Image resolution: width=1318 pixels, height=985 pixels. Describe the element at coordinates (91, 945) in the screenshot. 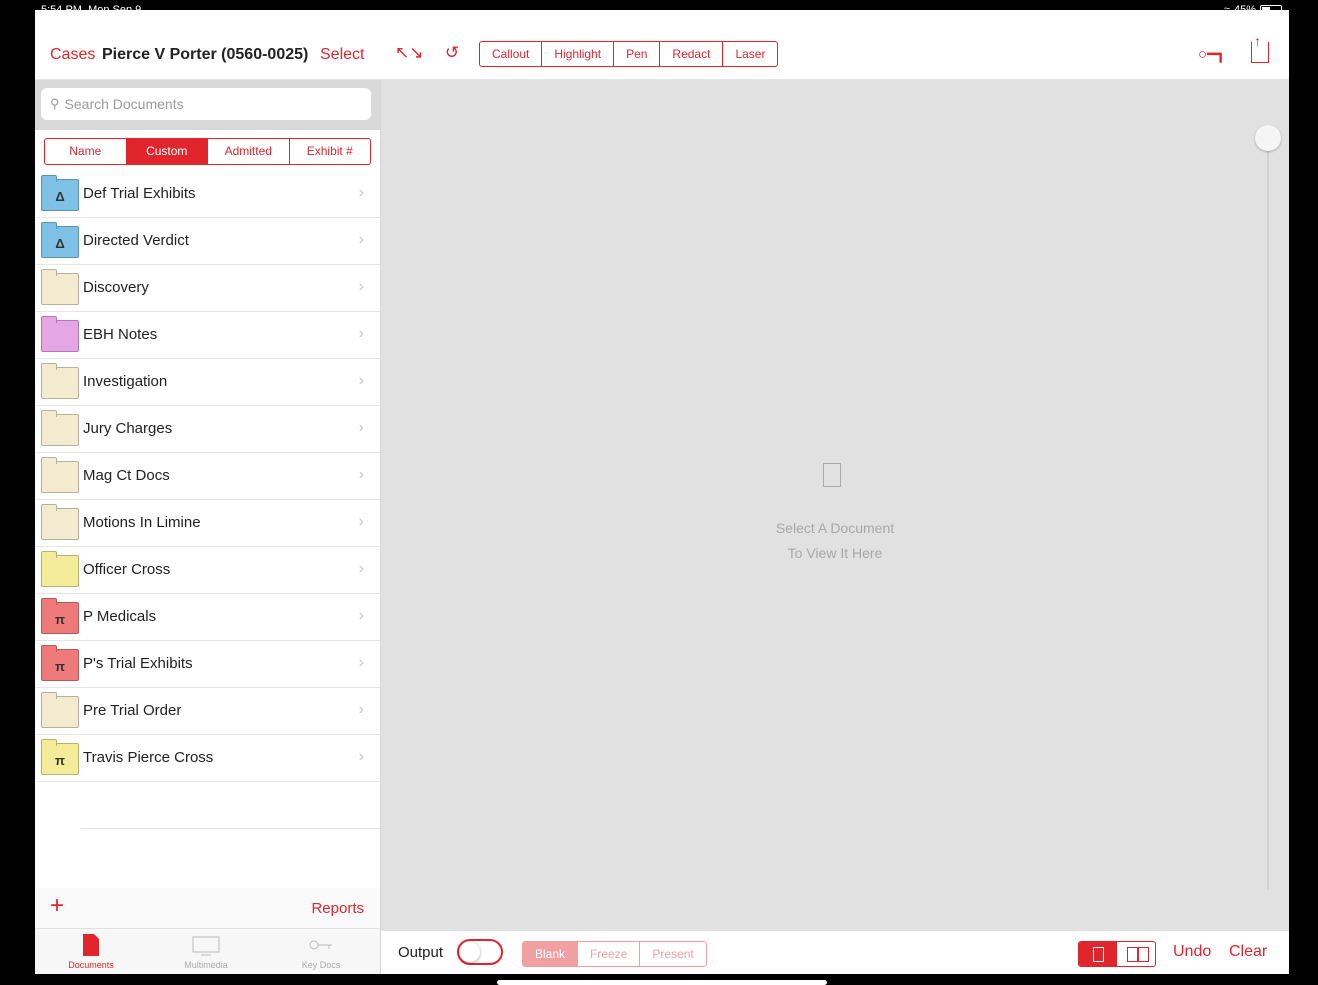

I see `document-icon` at that location.